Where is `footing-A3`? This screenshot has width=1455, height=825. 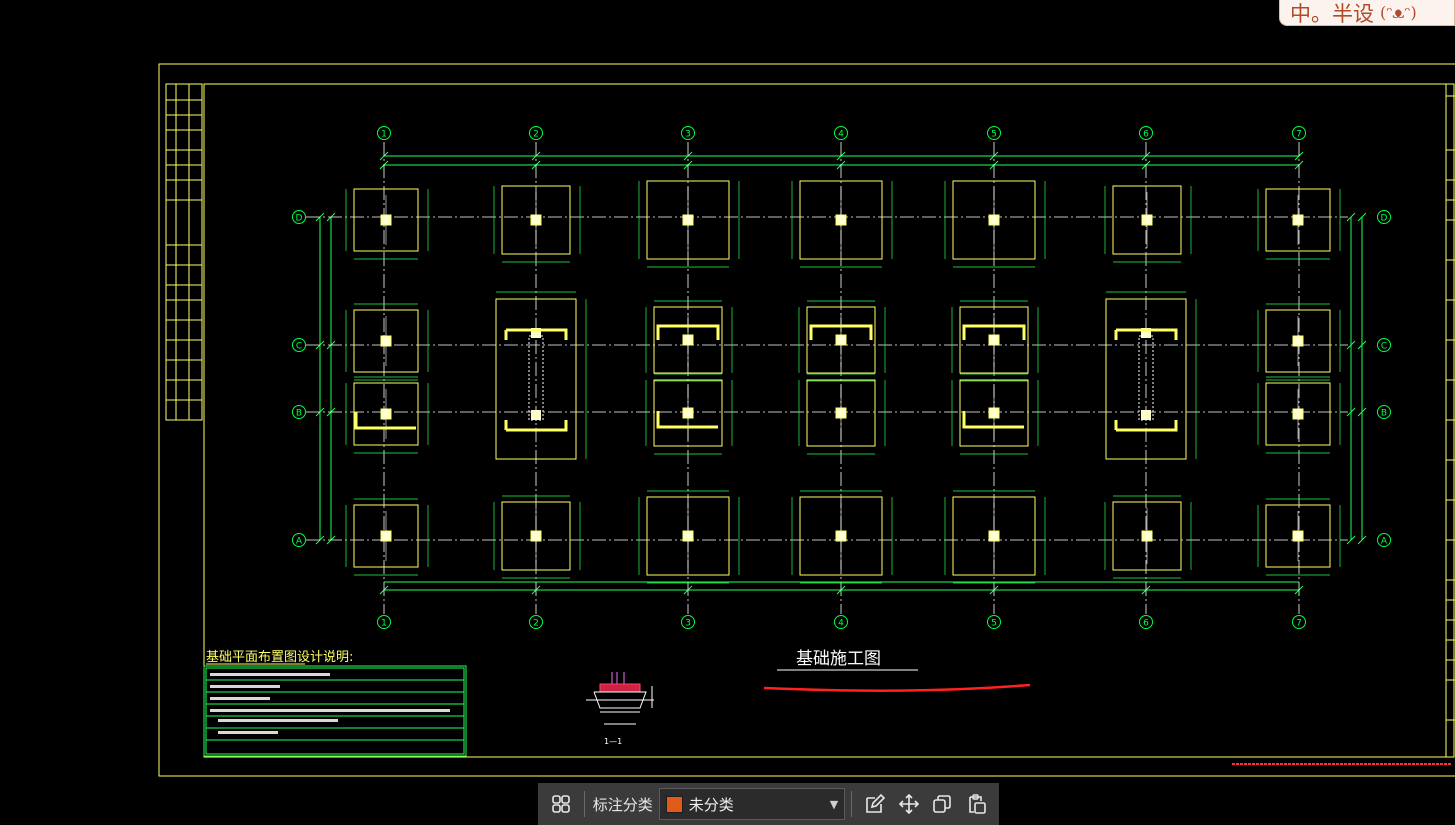 footing-A3 is located at coordinates (689, 537).